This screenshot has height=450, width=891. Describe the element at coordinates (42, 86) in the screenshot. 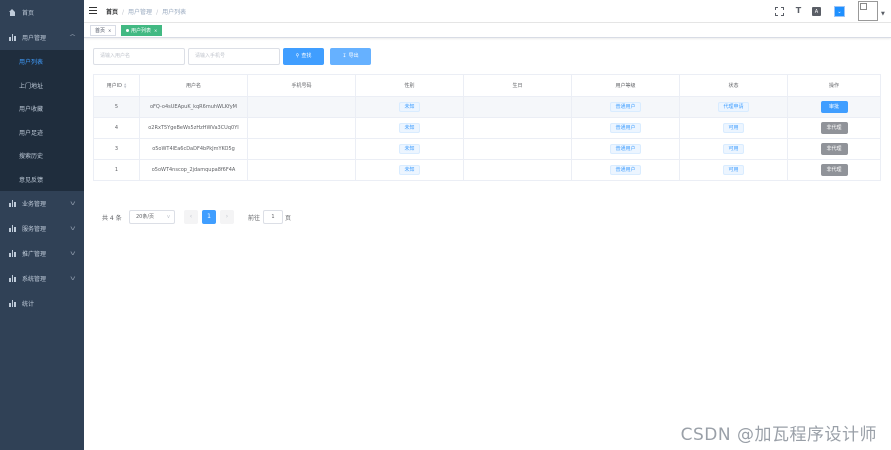

I see `sidebar-item-address: 上门地址` at that location.